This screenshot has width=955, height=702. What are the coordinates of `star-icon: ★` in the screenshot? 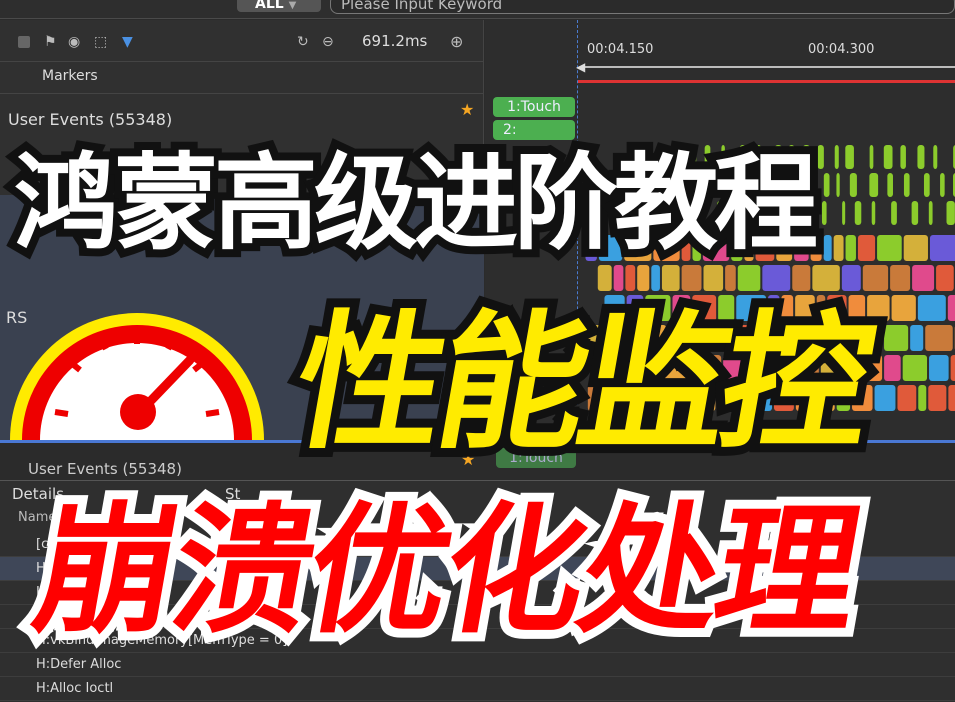 It's located at (467, 109).